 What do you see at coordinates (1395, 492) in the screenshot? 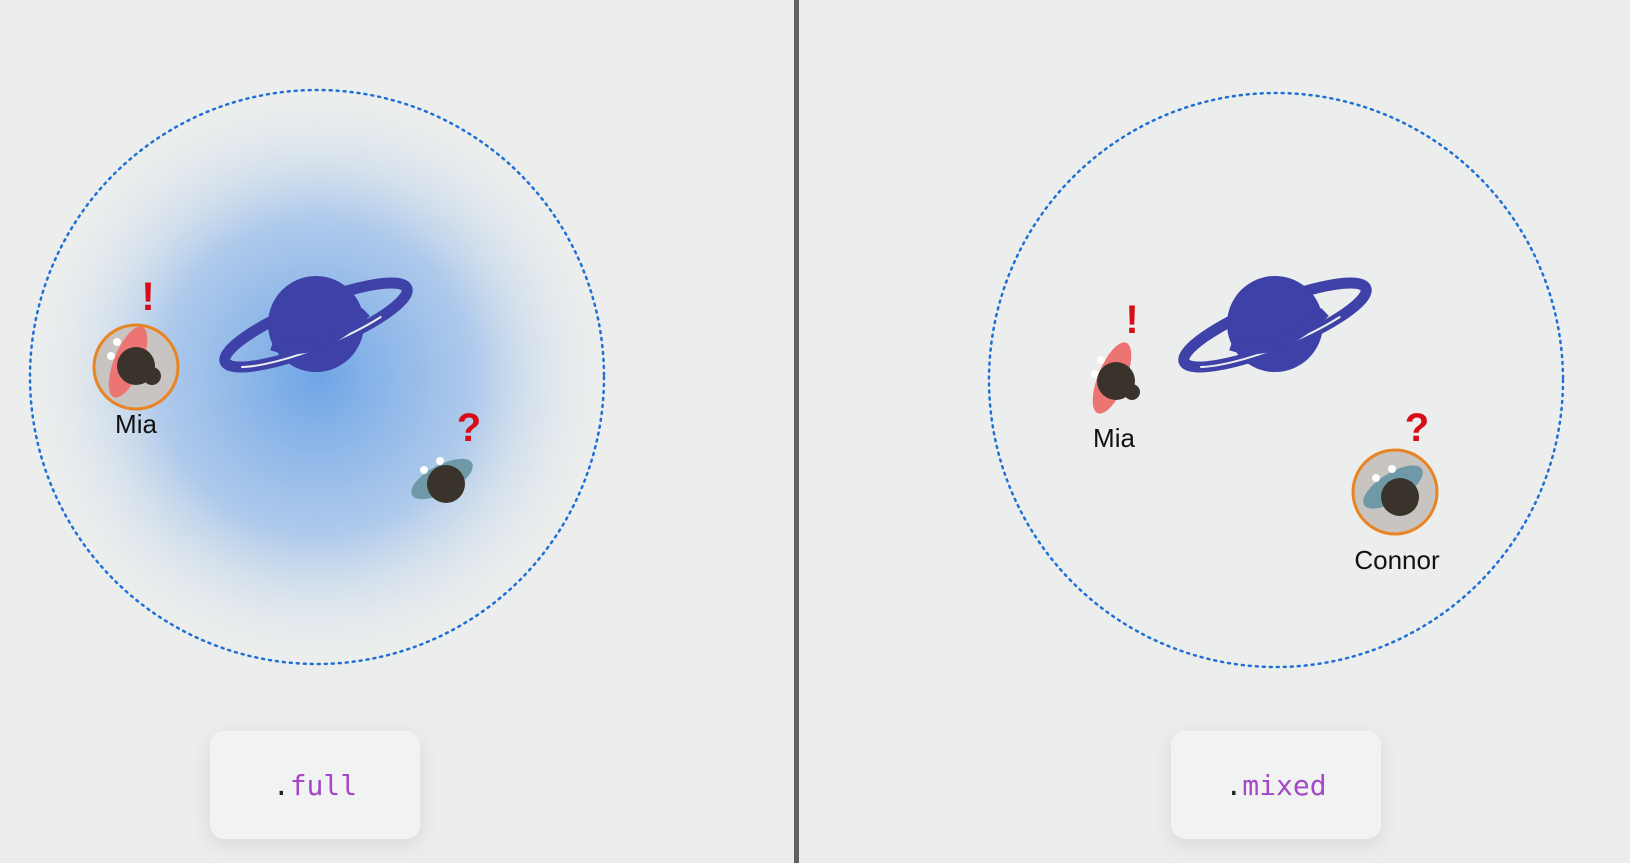
I see `person-icon-connor` at bounding box center [1395, 492].